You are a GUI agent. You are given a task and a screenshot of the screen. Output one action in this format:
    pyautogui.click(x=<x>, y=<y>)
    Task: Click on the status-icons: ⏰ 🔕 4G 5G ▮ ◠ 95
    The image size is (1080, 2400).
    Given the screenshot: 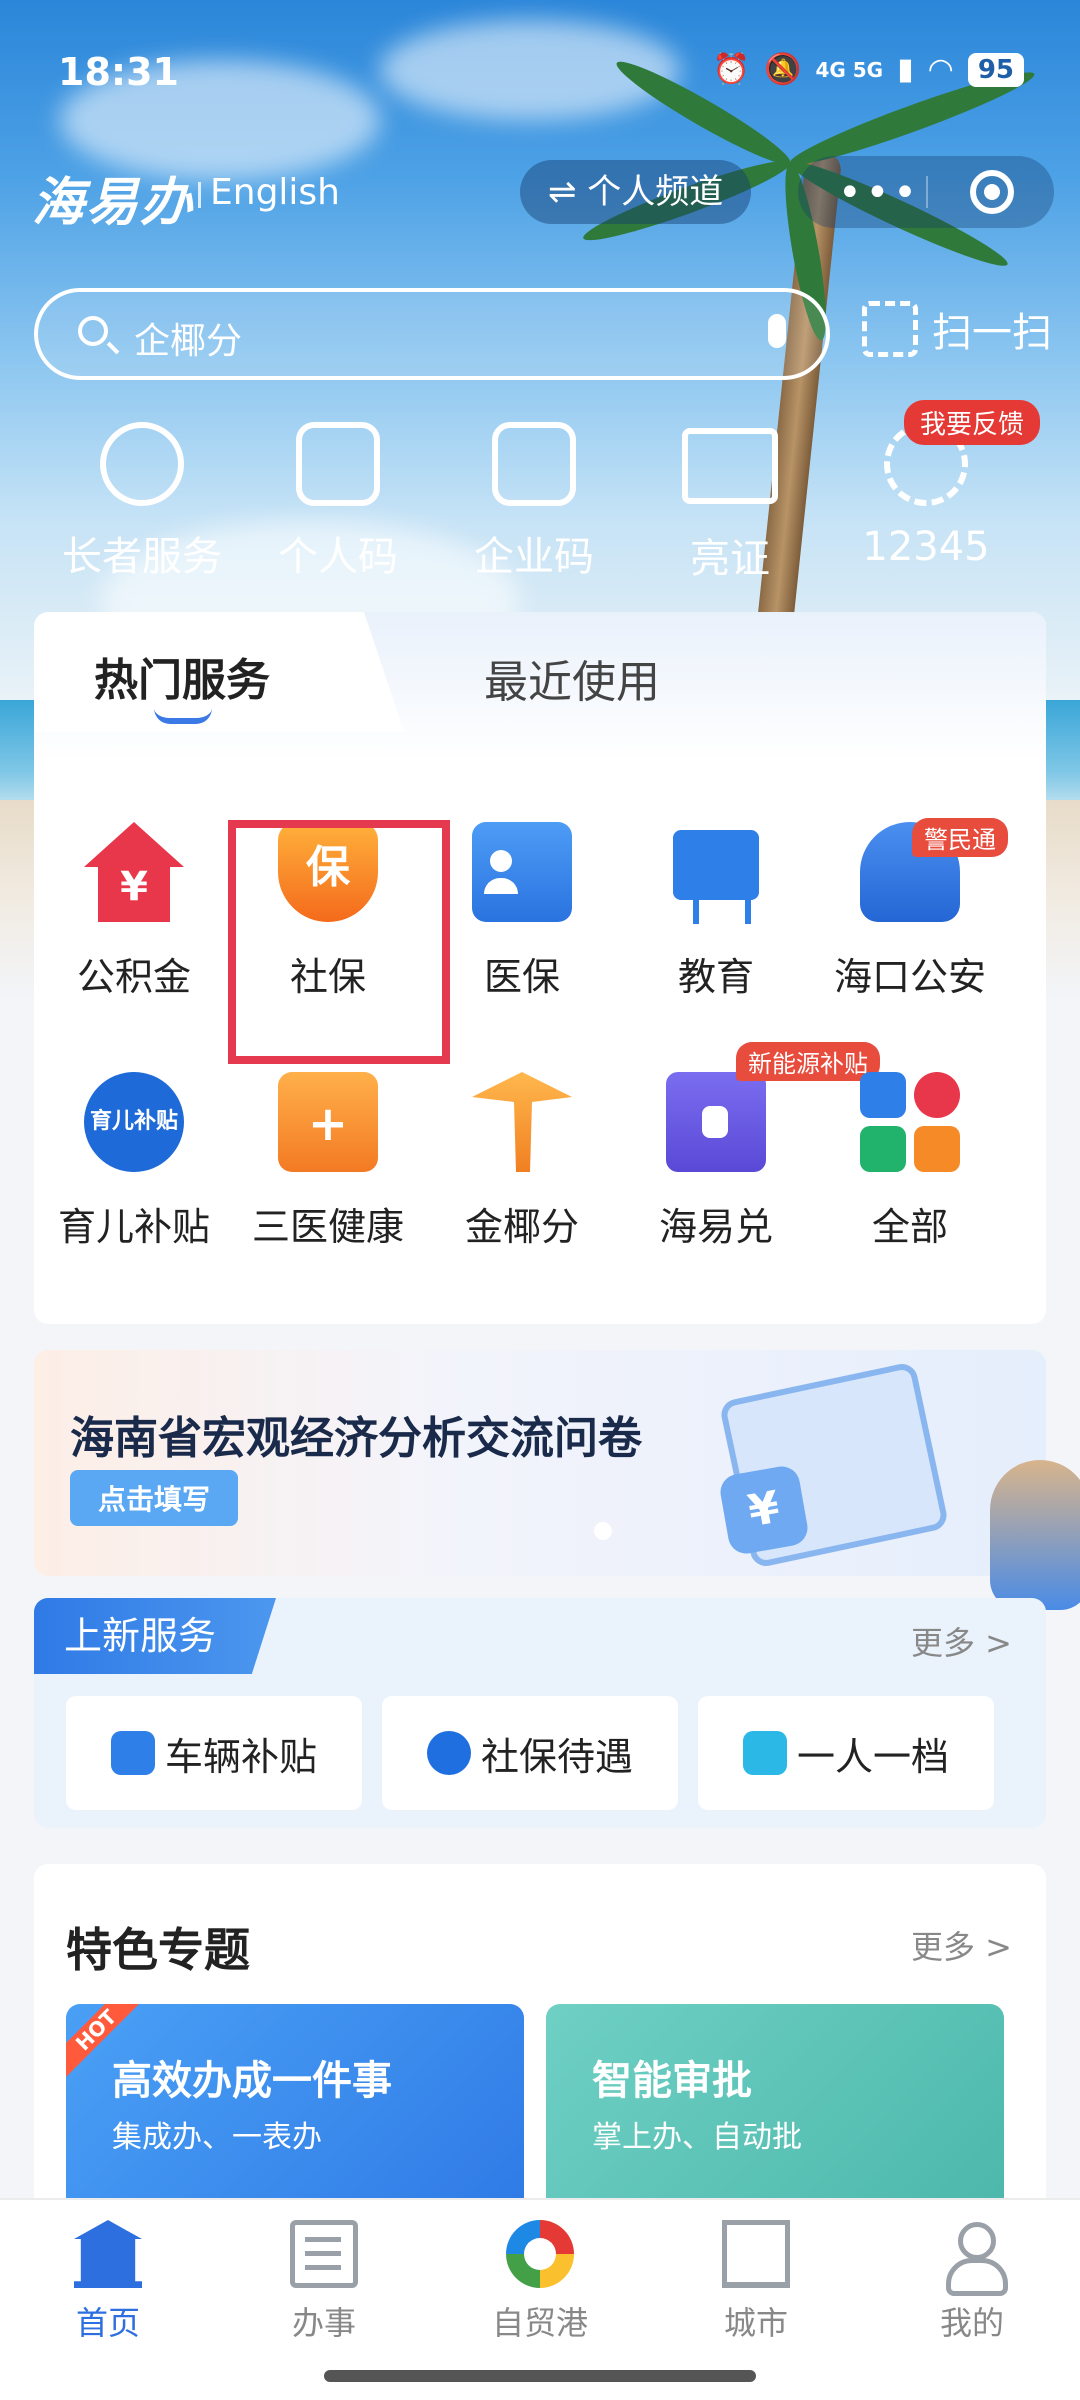 What is the action you would take?
    pyautogui.click(x=868, y=69)
    